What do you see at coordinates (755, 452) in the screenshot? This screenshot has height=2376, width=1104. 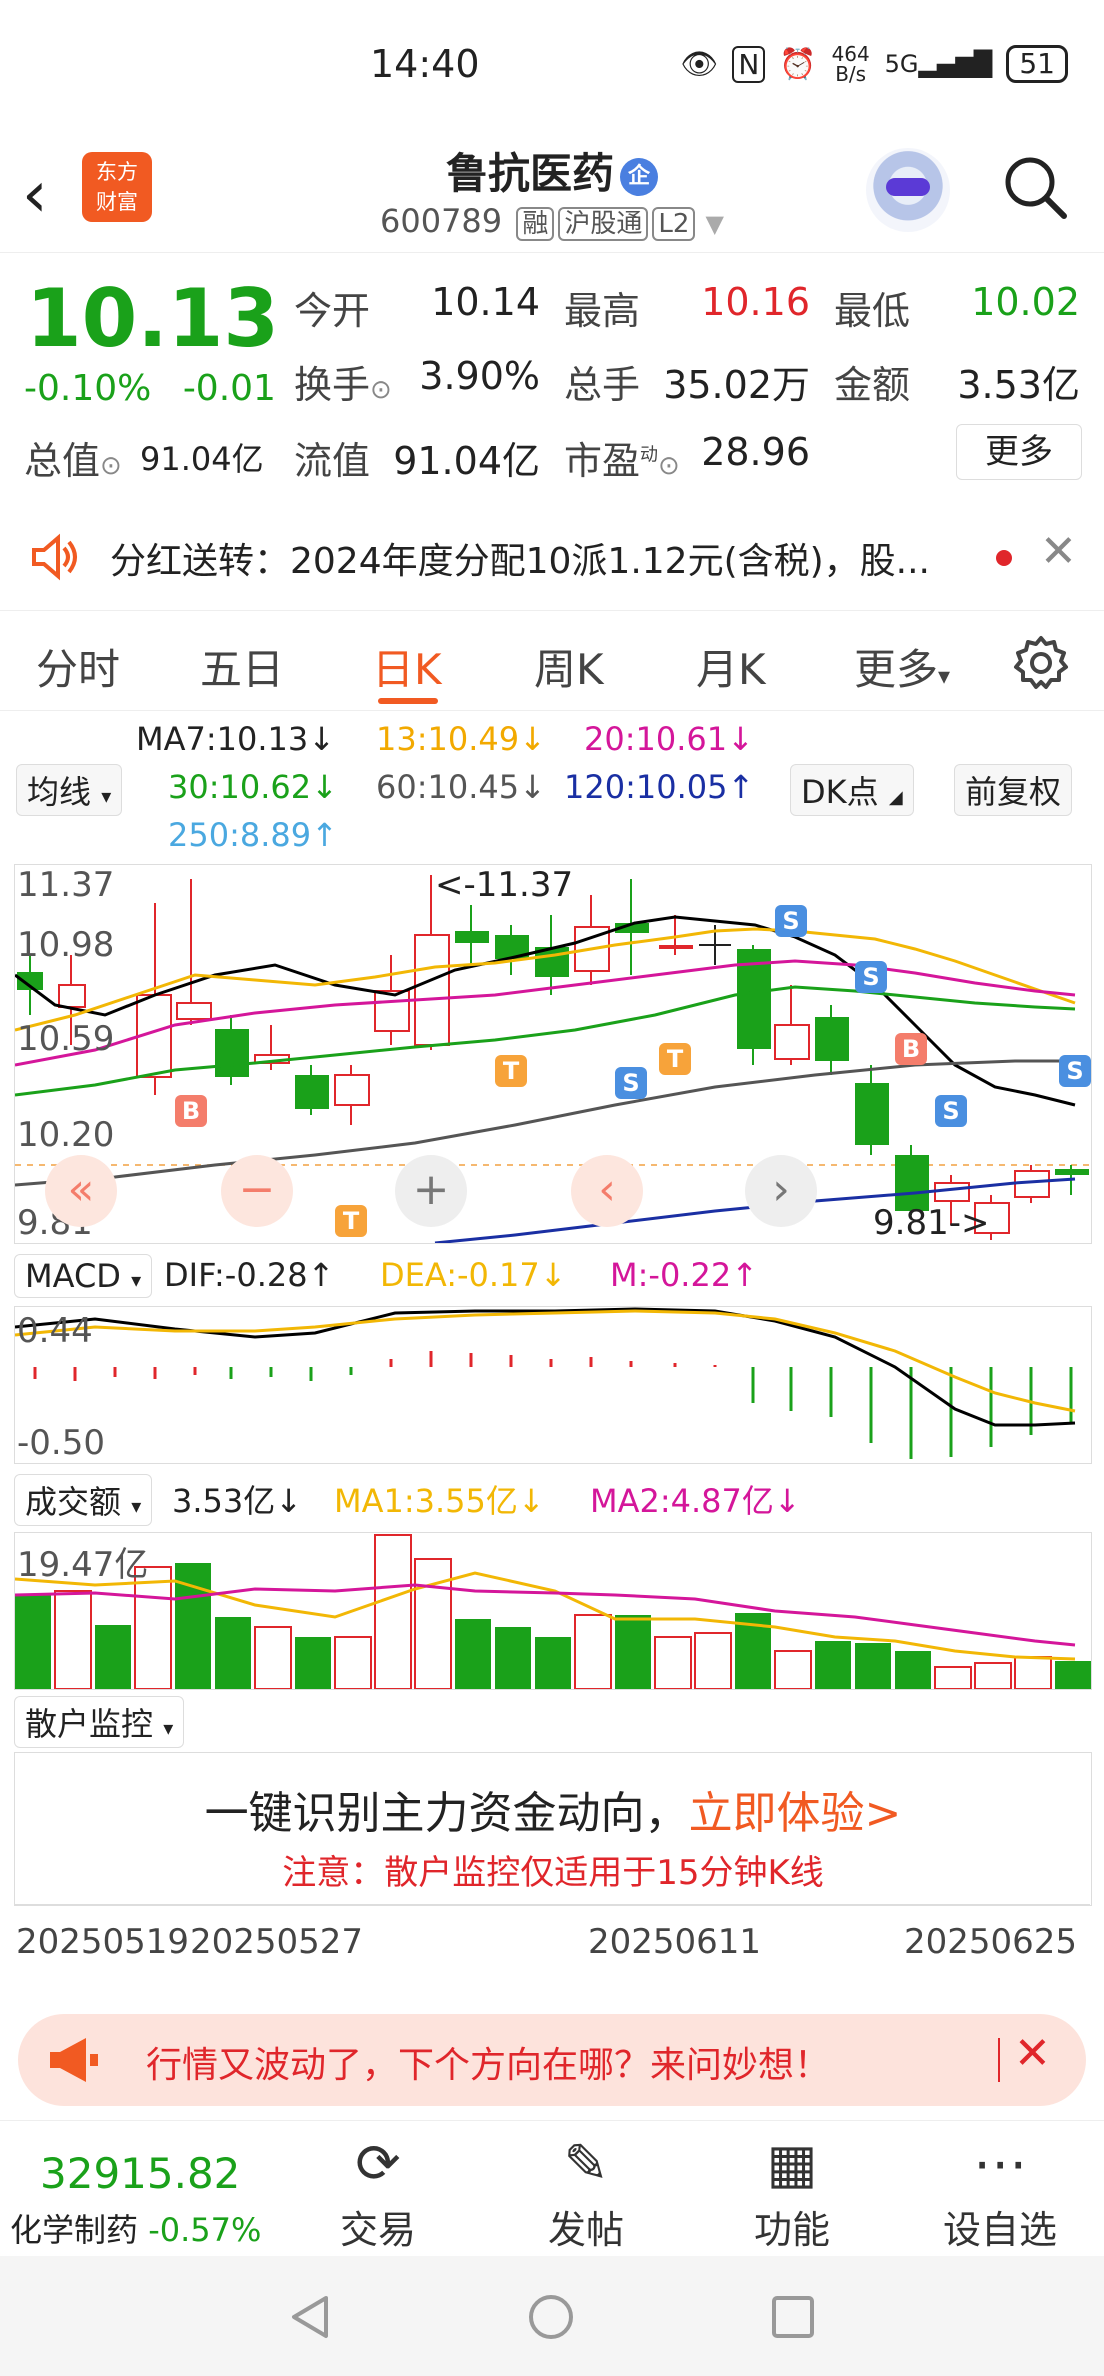 I see `pe-value: 28.96` at bounding box center [755, 452].